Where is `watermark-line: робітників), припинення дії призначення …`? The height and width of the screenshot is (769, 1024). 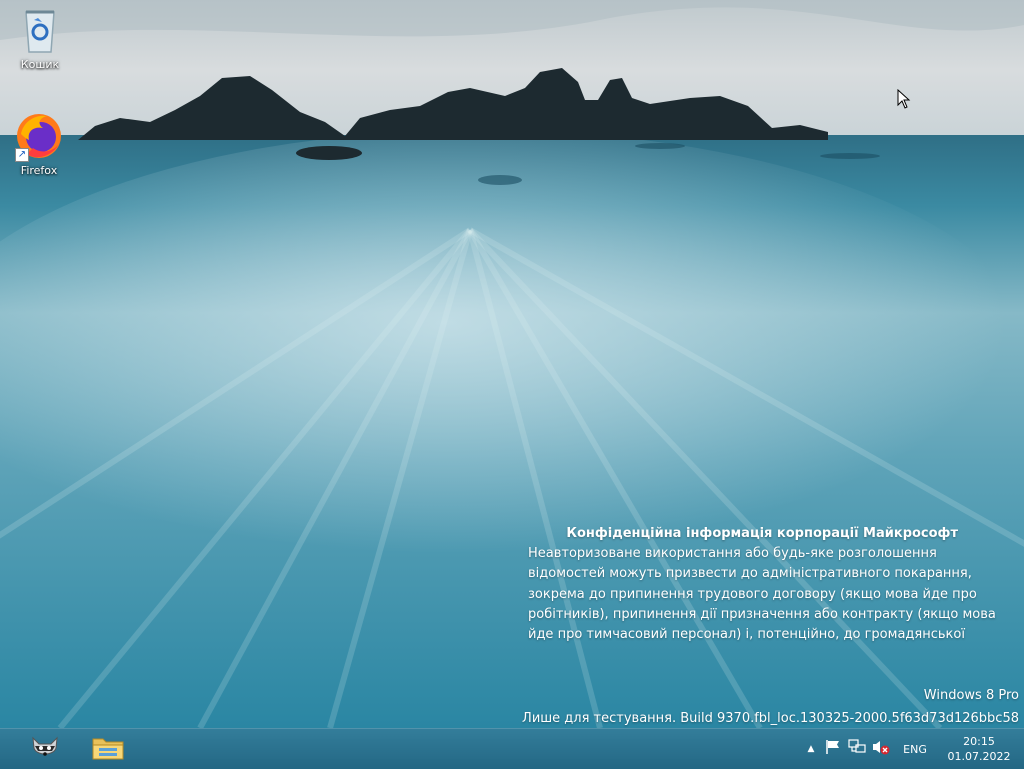 watermark-line: робітників), припинення дії призначення … is located at coordinates (762, 614).